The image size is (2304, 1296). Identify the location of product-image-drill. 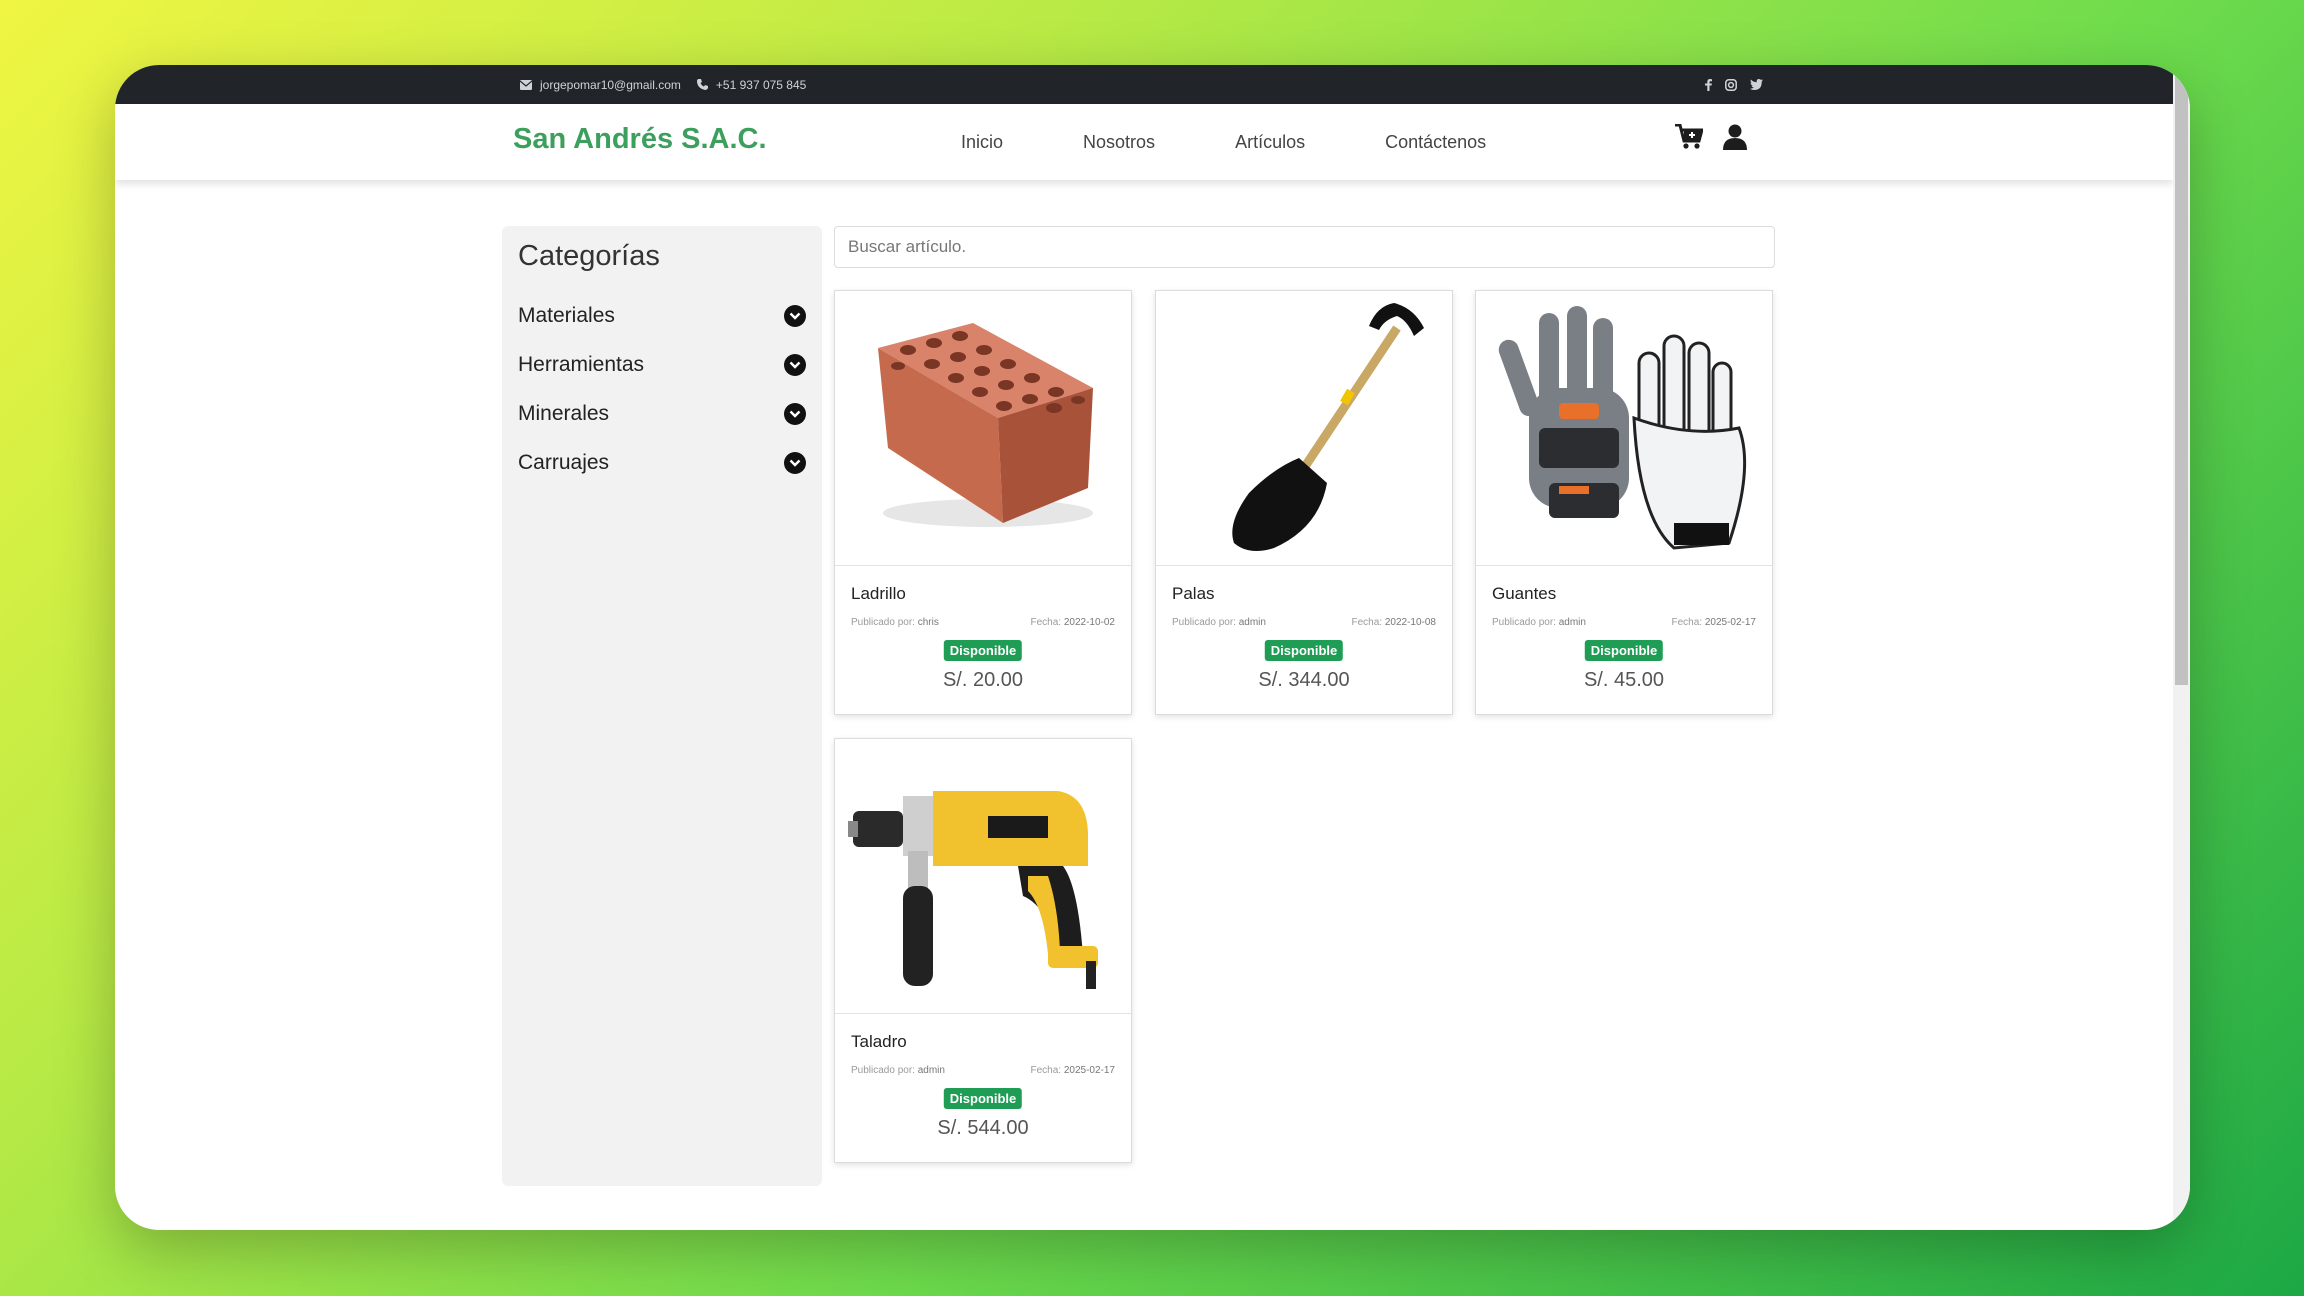
(983, 876).